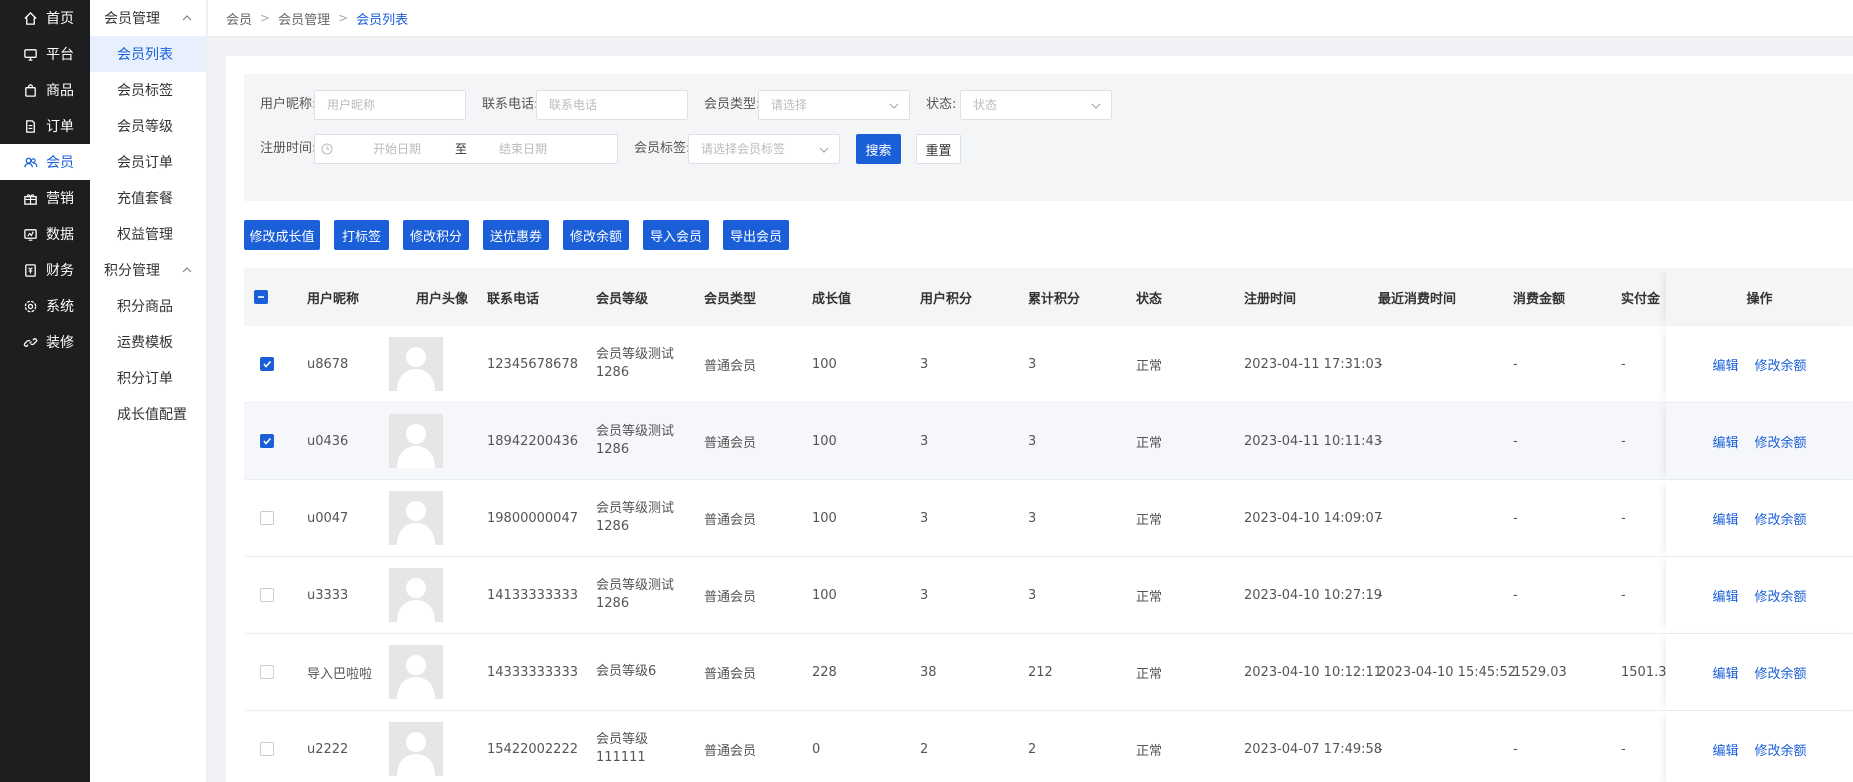 The image size is (1853, 782). Describe the element at coordinates (622, 299) in the screenshot. I see `col-header-level: 会员等级` at that location.